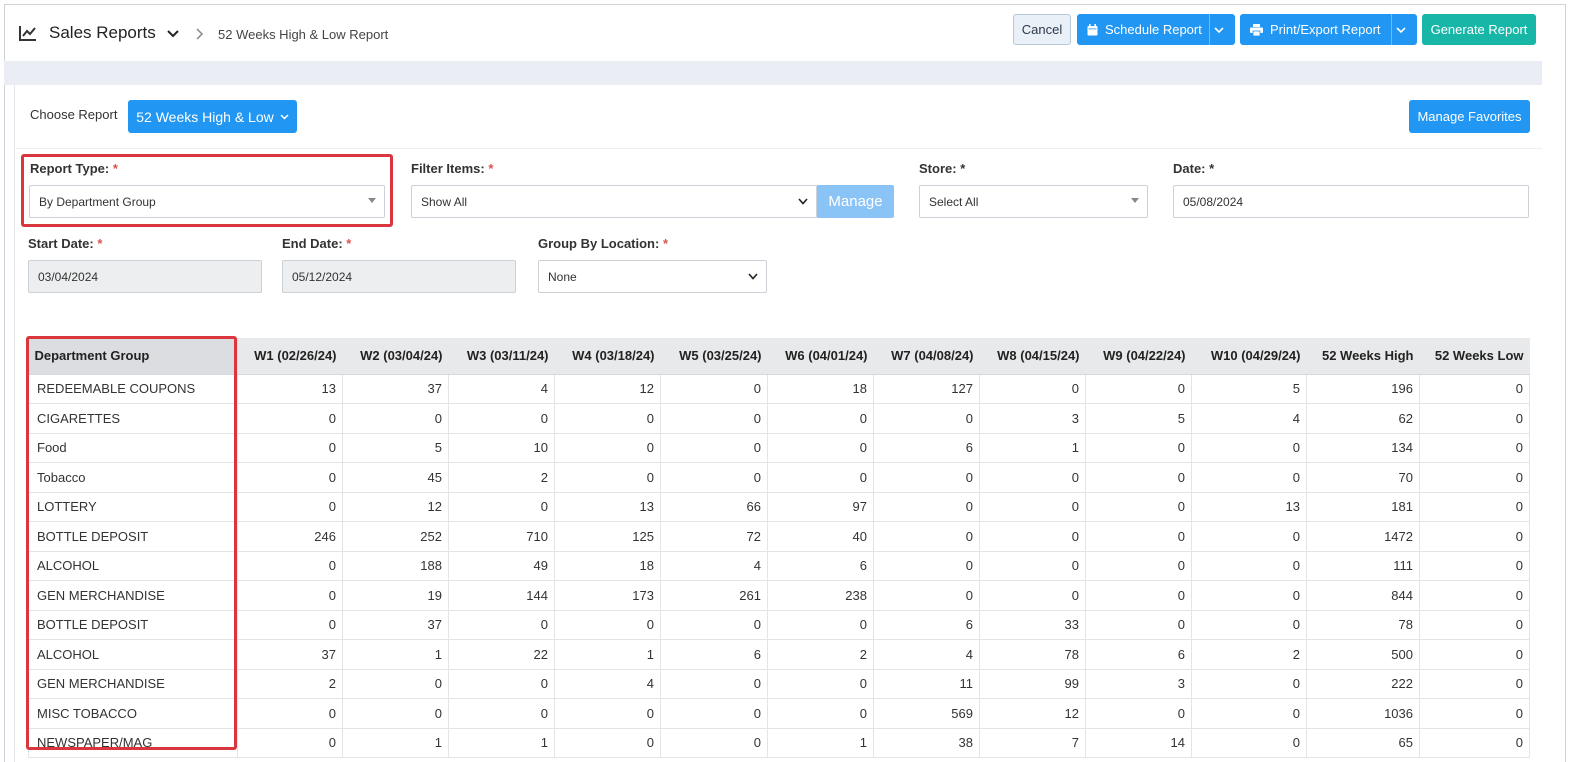  I want to click on choose-report-dropdown: 52 Weeks High & Low, so click(212, 116).